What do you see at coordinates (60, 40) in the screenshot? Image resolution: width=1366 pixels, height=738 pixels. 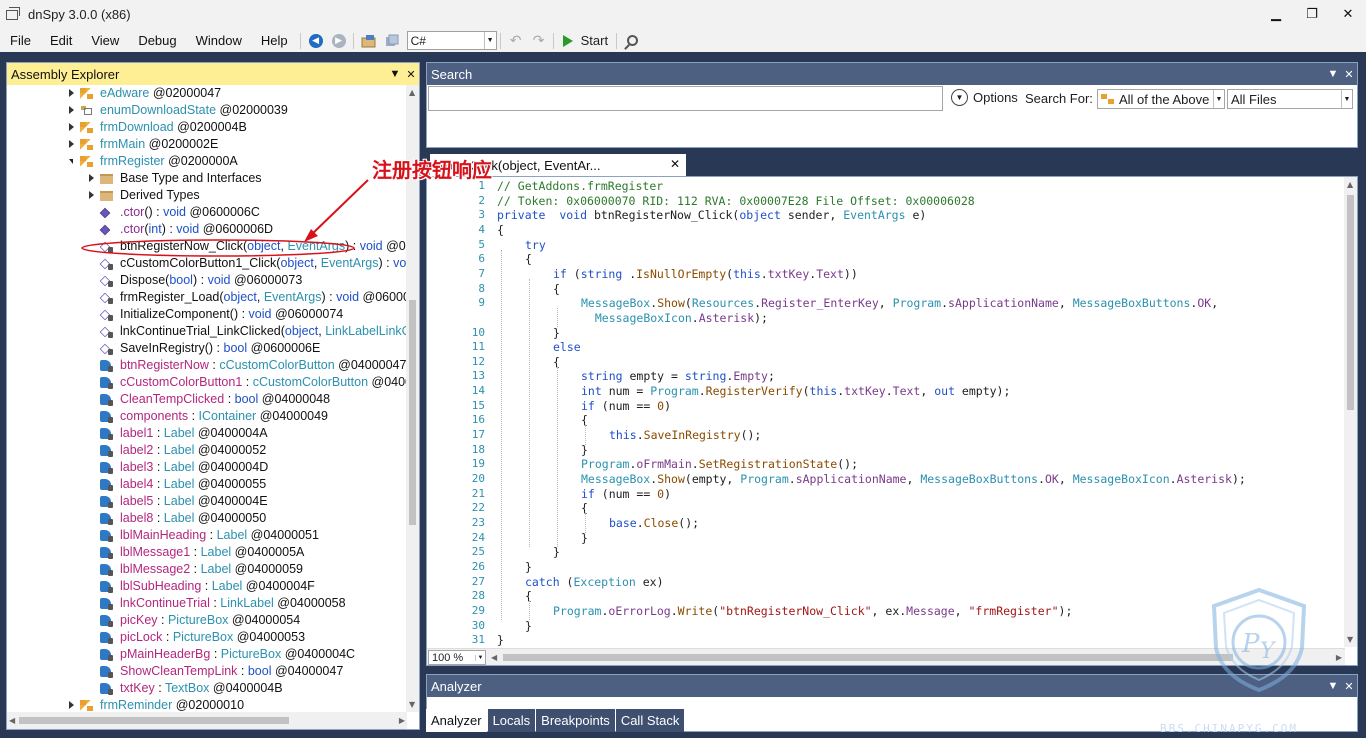 I see `menu-edit: Edit` at bounding box center [60, 40].